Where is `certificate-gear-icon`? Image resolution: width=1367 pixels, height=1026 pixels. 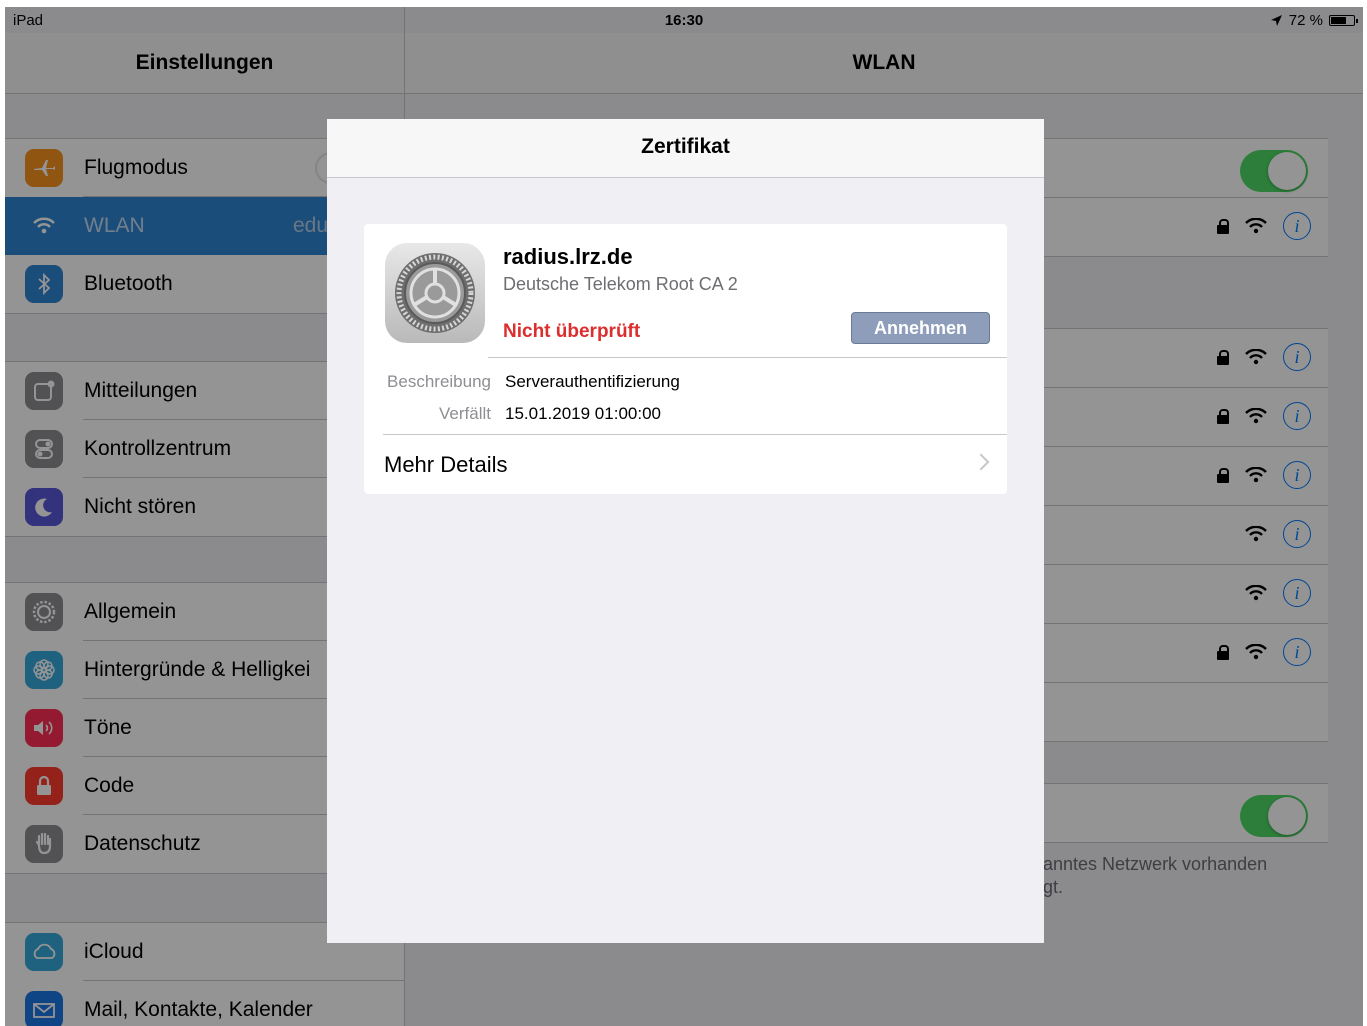 certificate-gear-icon is located at coordinates (435, 293).